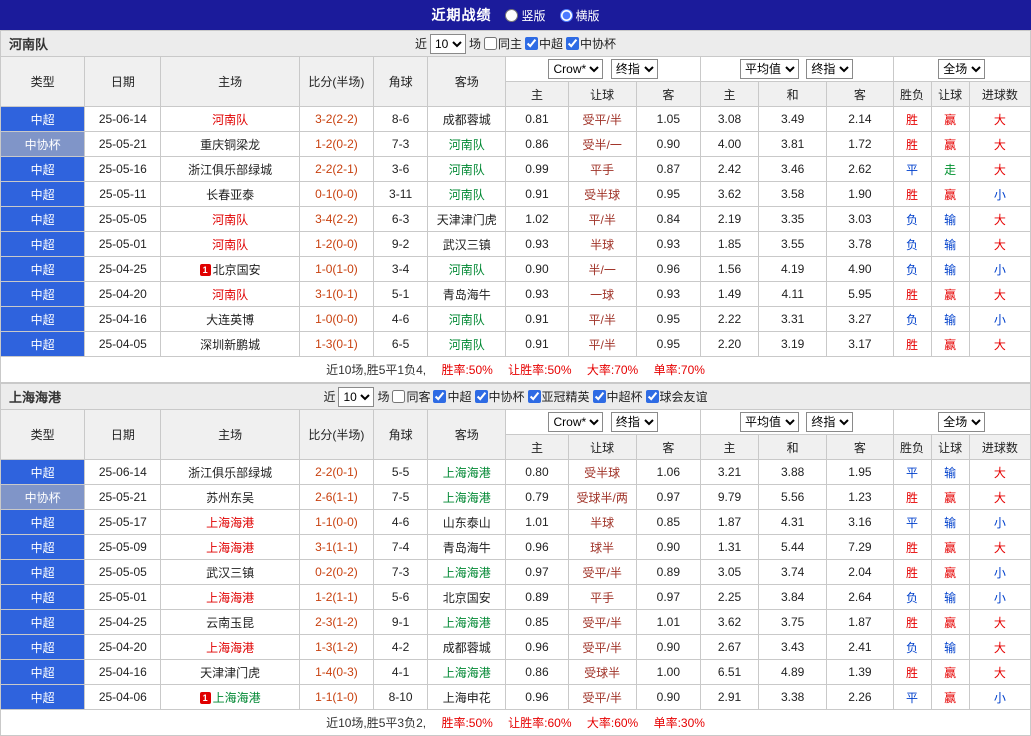  Describe the element at coordinates (502, 43) in the screenshot. I see `filter-same-home: 同主` at that location.